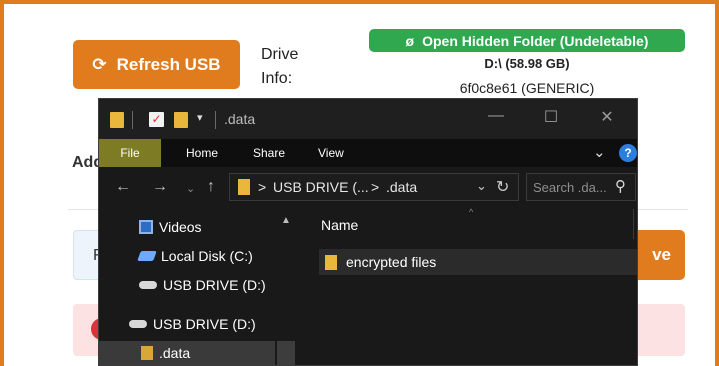 Image resolution: width=719 pixels, height=366 pixels. What do you see at coordinates (535, 40) in the screenshot?
I see `open-hidden-folder-label: Open Hidden Folder (Undeletable)` at bounding box center [535, 40].